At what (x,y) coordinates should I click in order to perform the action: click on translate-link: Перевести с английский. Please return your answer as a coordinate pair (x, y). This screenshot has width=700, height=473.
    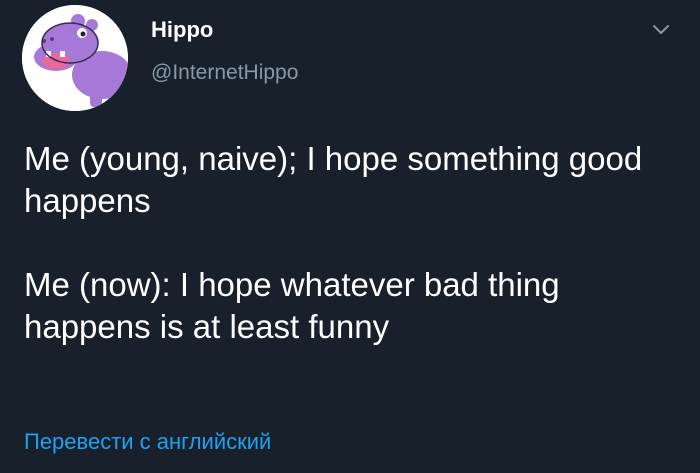
    Looking at the image, I should click on (147, 442).